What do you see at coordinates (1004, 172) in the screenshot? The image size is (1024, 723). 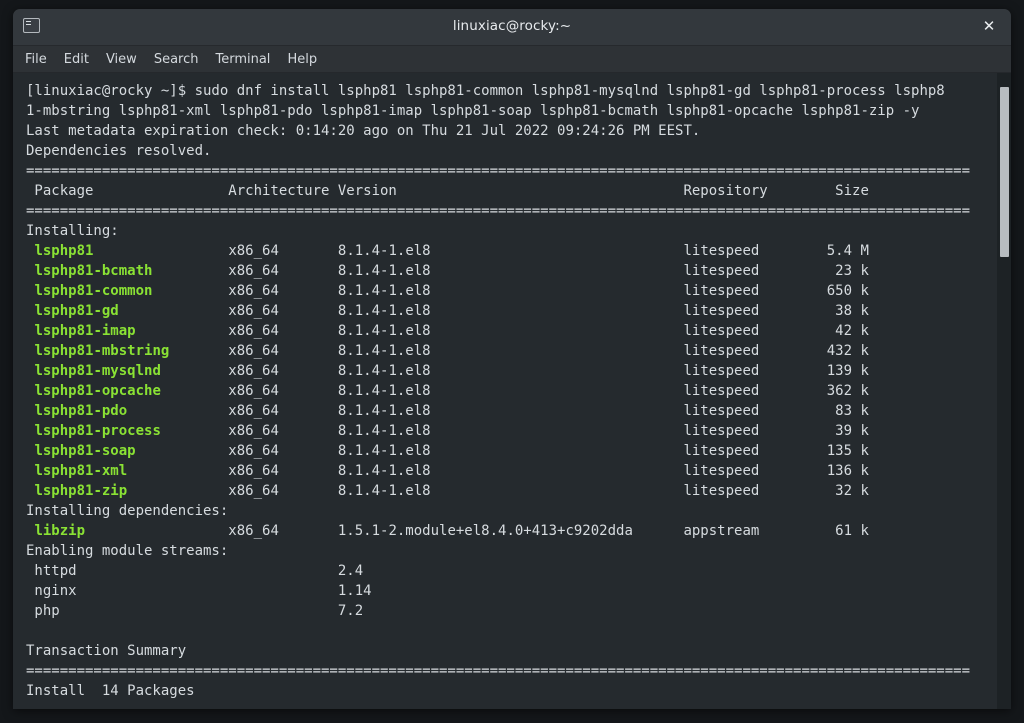 I see `terminal-scrollbar-thumb` at bounding box center [1004, 172].